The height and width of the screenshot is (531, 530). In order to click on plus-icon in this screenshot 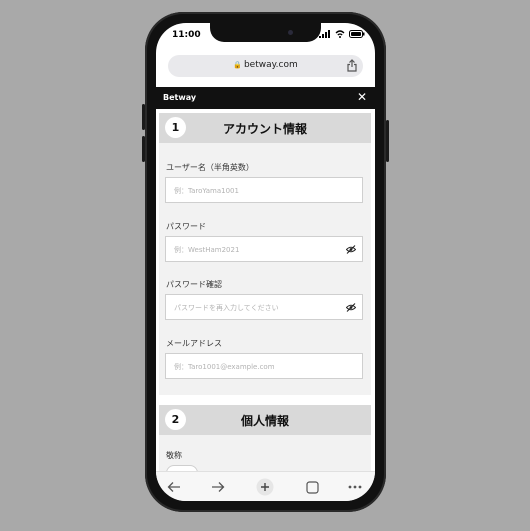, I will do `click(265, 487)`.